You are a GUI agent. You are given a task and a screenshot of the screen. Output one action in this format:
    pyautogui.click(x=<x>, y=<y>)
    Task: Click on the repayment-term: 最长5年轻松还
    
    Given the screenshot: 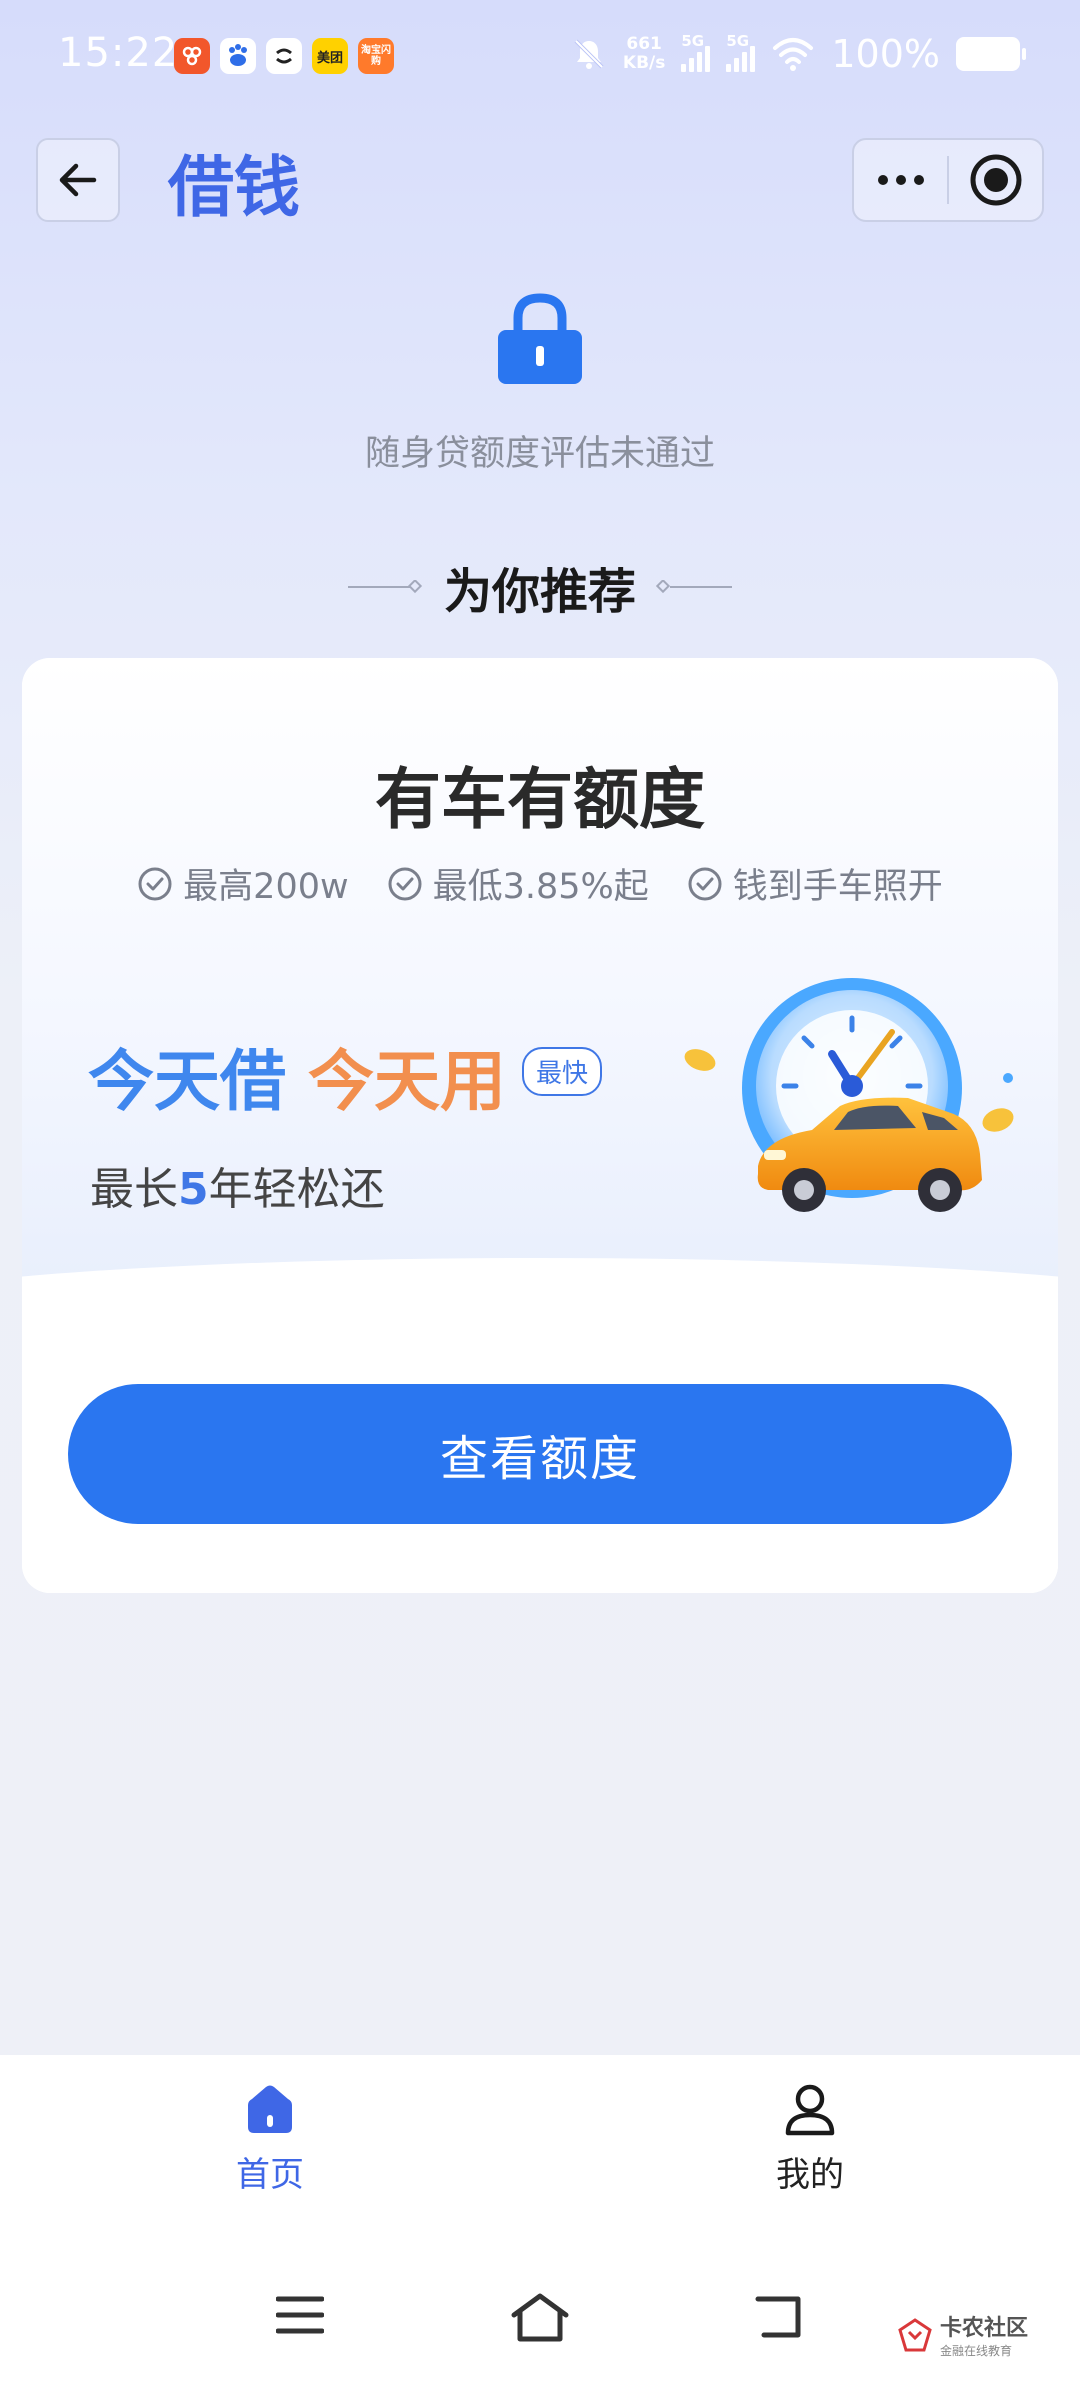 What is the action you would take?
    pyautogui.click(x=237, y=1185)
    